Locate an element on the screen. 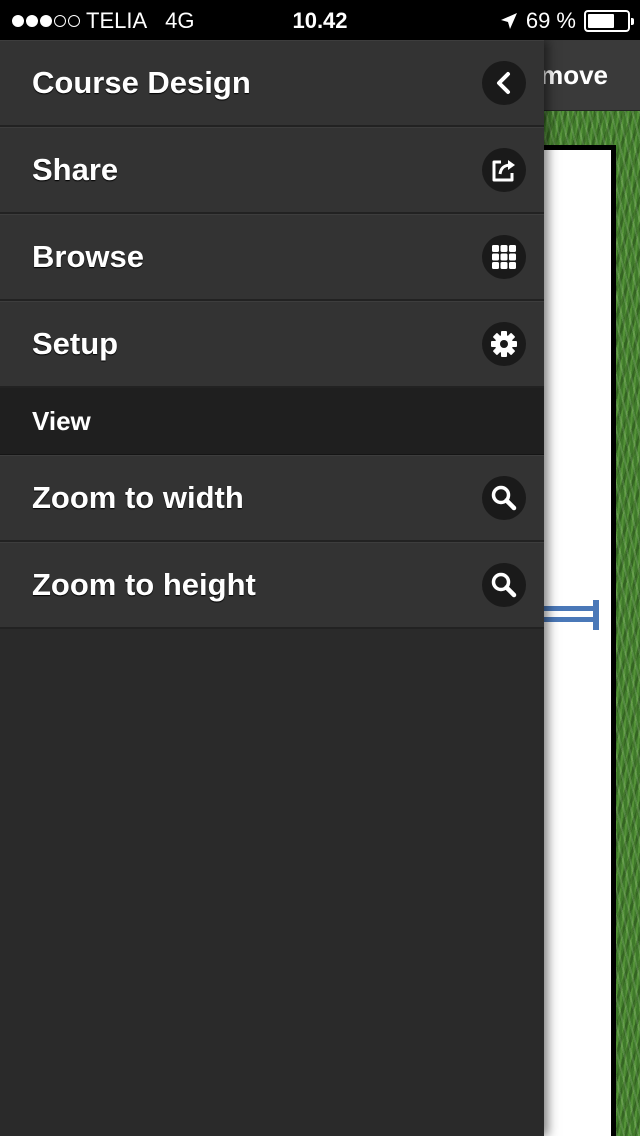 The image size is (640, 1136). menu-item-label: Browse is located at coordinates (88, 256).